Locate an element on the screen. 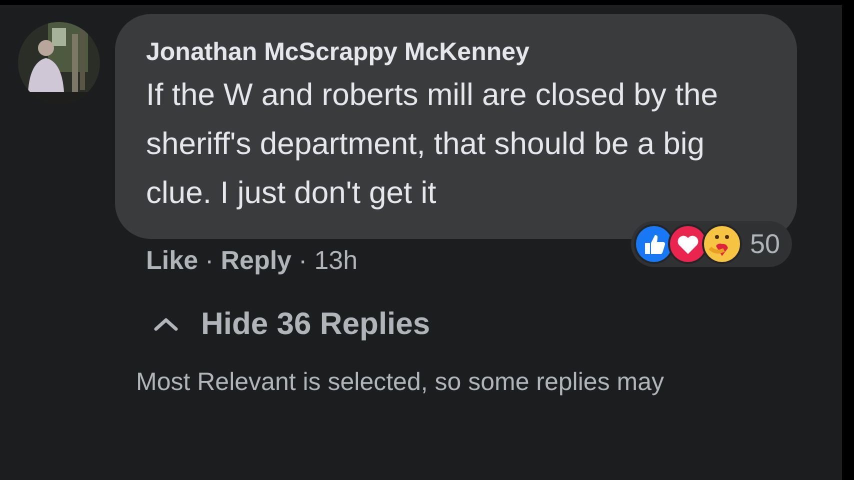 The image size is (854, 480). reaction-count: 50 is located at coordinates (765, 244).